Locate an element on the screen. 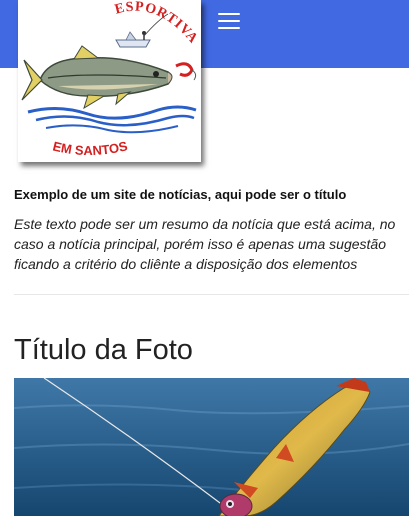 The image size is (409, 516). svg-text: EM SANTOS is located at coordinates (90, 148).